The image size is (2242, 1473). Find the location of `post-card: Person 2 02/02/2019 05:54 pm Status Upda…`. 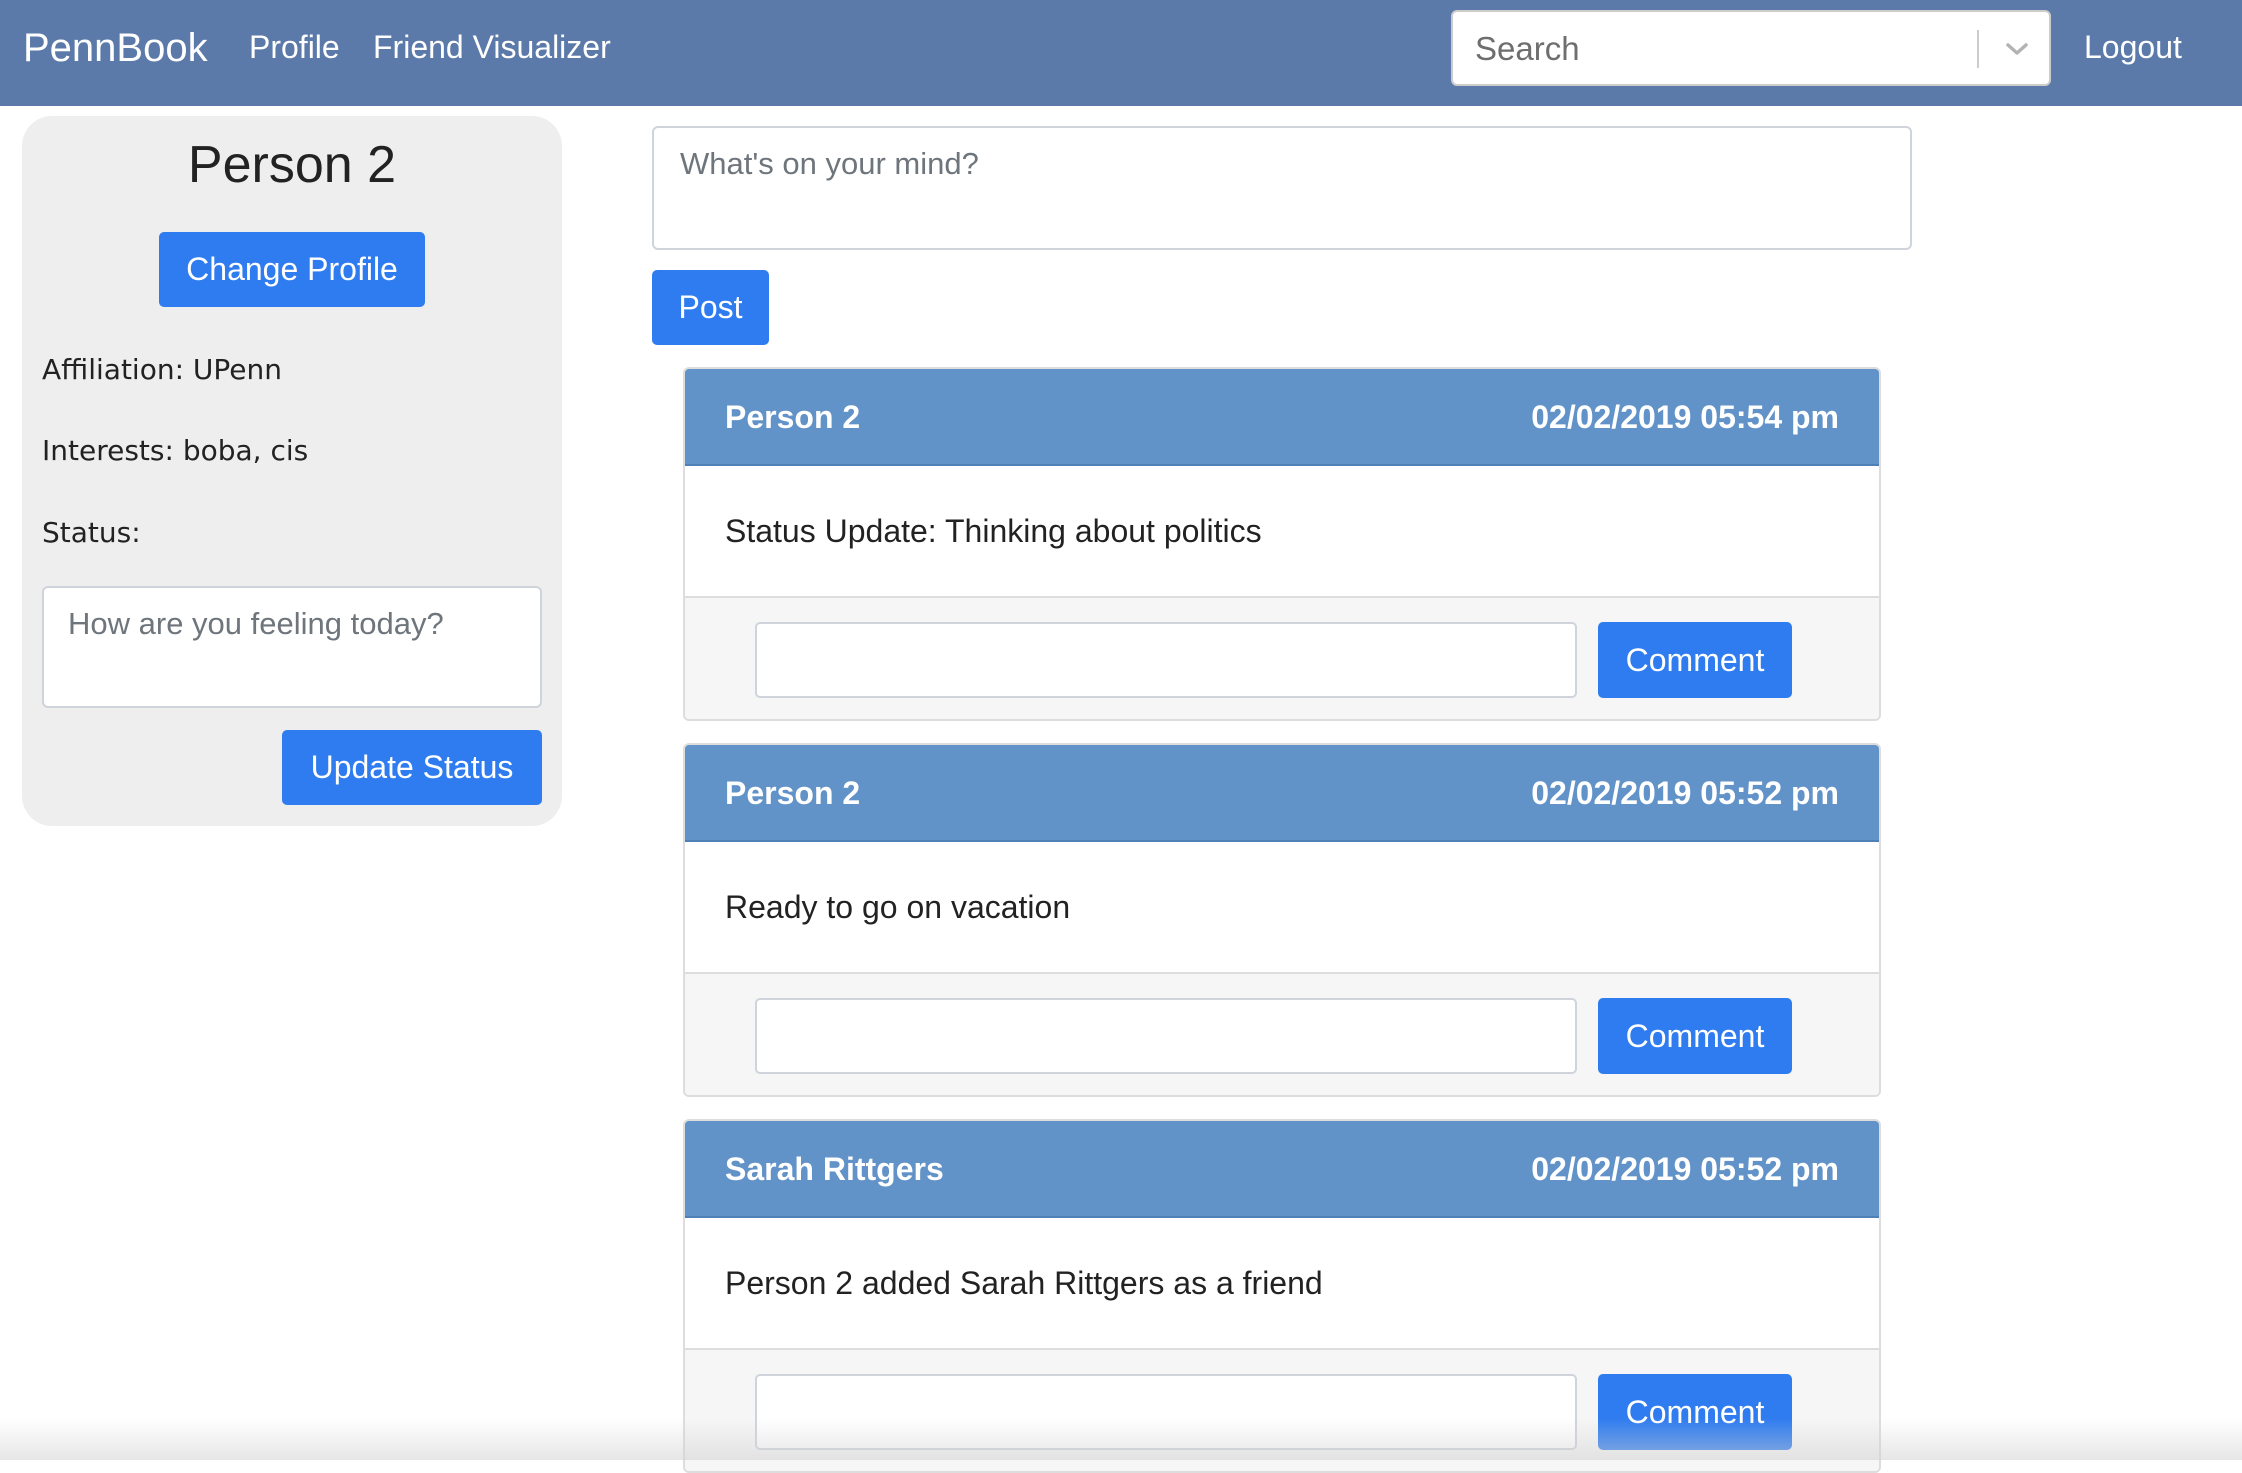

post-card: Person 2 02/02/2019 05:54 pm Status Upda… is located at coordinates (1282, 544).